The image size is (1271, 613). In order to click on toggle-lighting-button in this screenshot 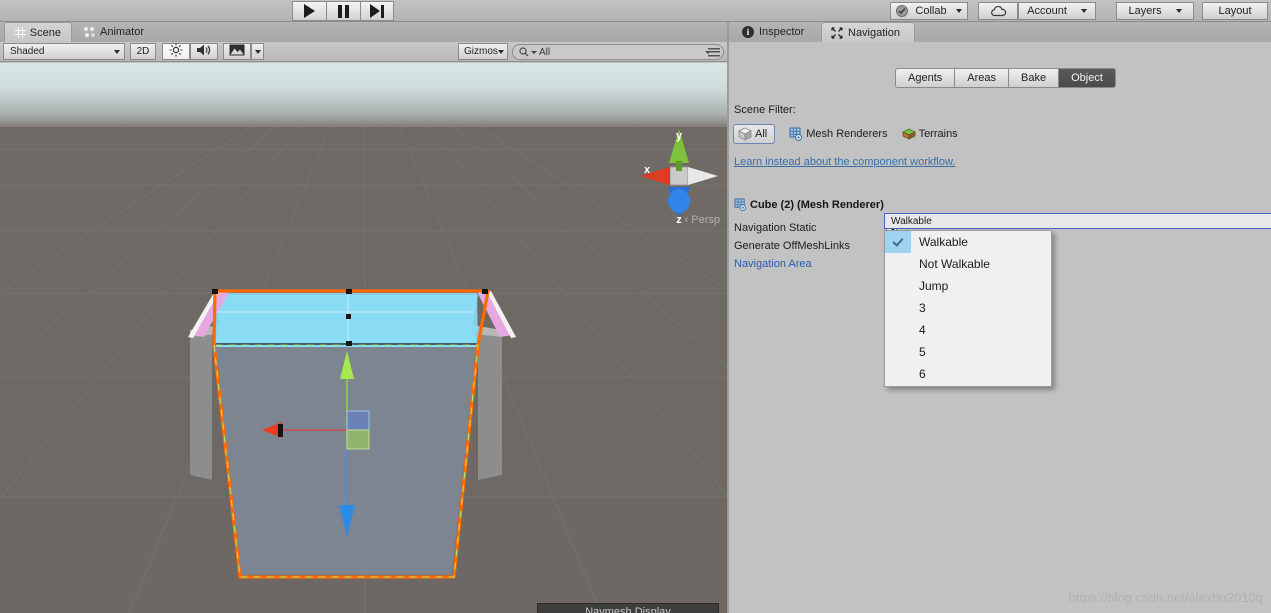, I will do `click(176, 51)`.